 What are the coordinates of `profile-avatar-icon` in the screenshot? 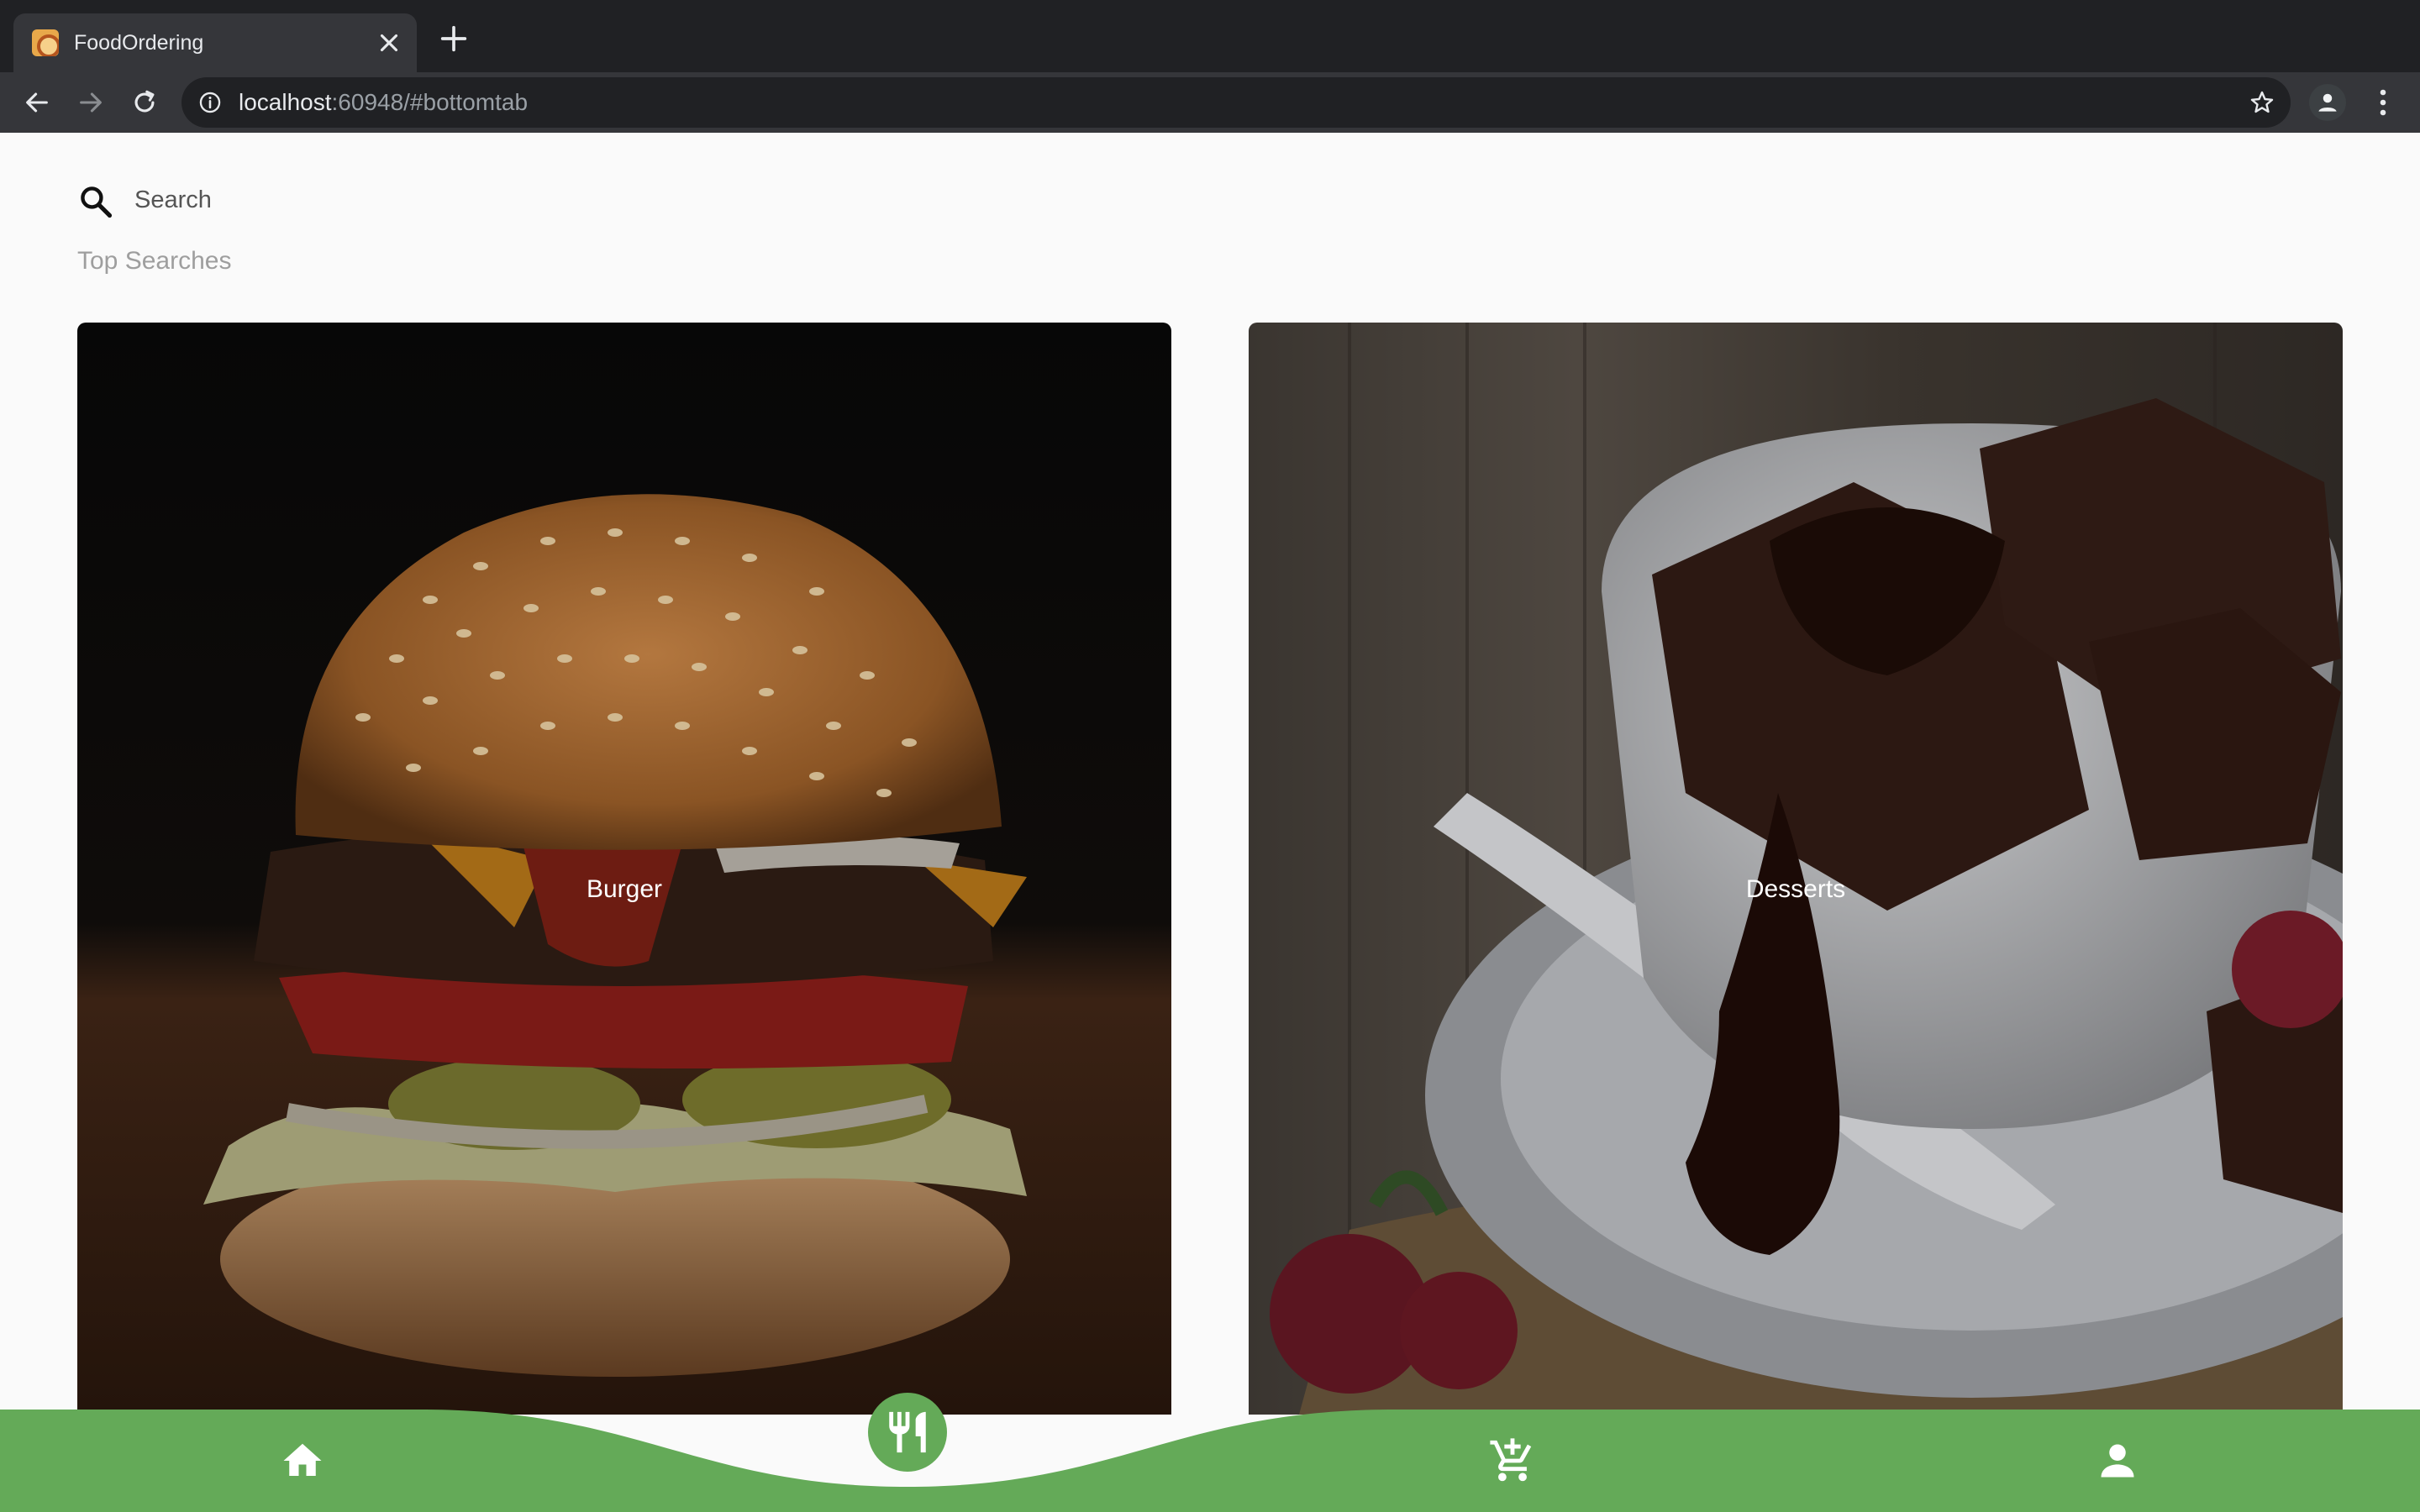 It's located at (2328, 102).